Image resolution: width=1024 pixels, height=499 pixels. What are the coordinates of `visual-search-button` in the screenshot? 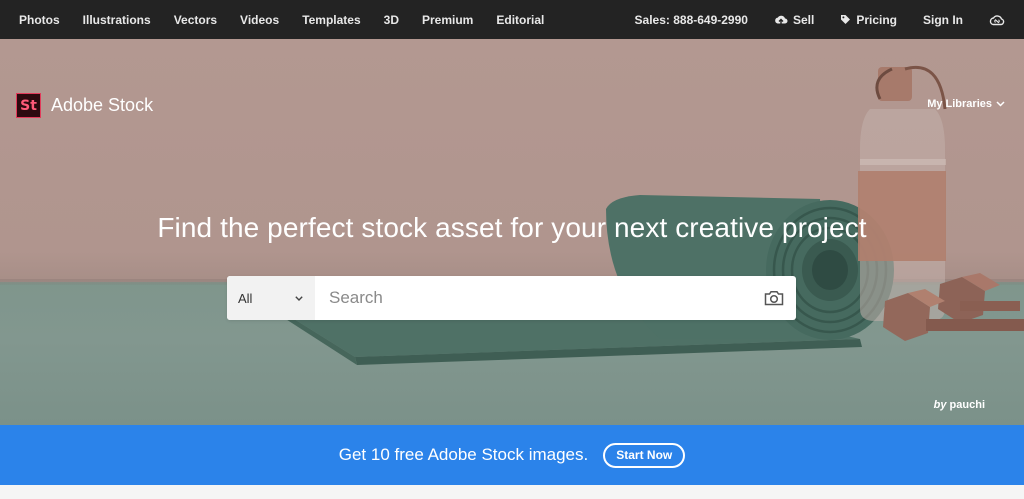 It's located at (774, 298).